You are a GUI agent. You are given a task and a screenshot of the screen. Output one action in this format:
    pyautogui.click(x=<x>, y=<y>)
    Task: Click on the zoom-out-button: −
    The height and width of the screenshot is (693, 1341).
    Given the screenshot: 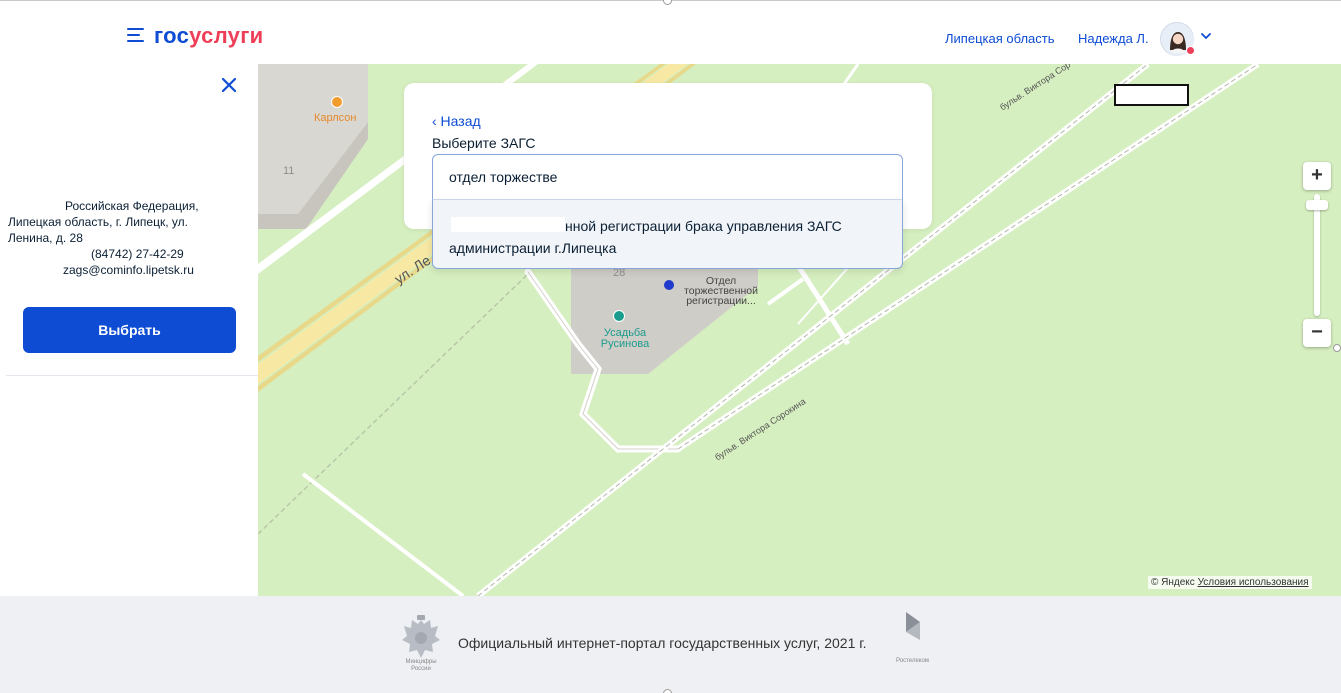 What is the action you would take?
    pyautogui.click(x=1317, y=333)
    